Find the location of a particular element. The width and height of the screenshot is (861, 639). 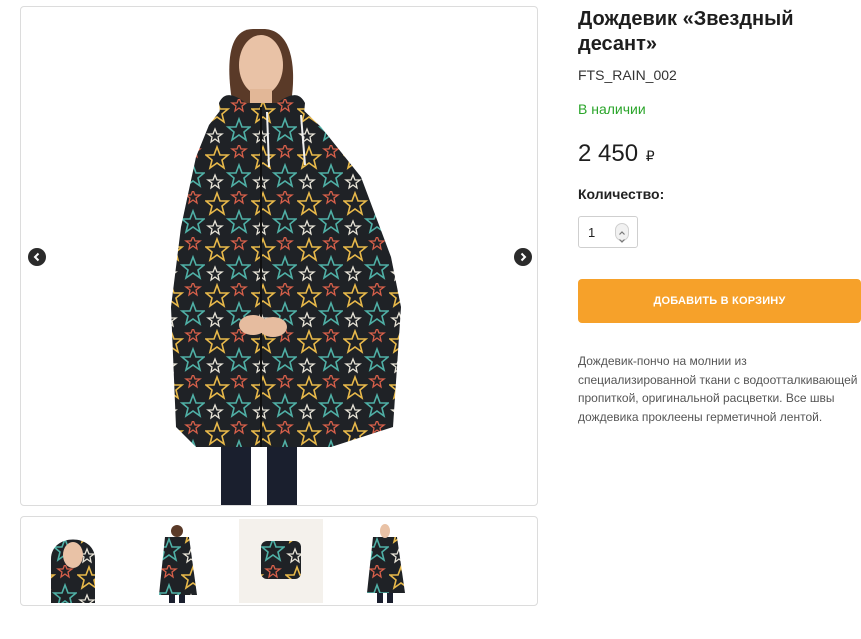

thumbnail-front-hood is located at coordinates (73, 561).